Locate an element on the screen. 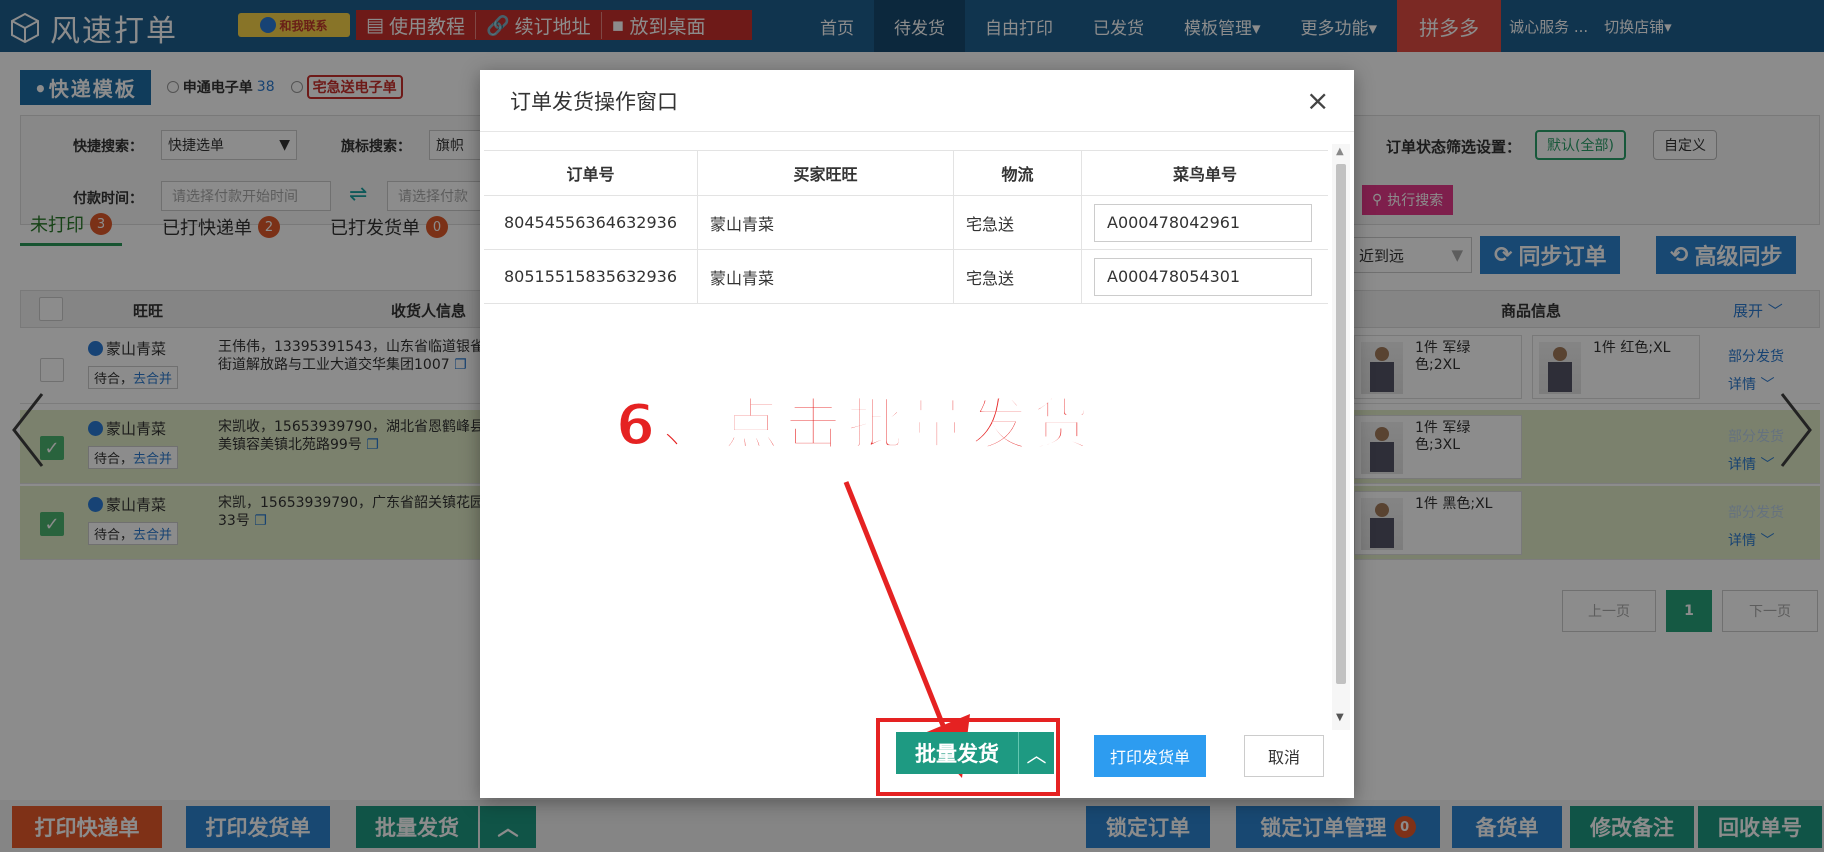 Image resolution: width=1824 pixels, height=852 pixels. batch-ship-button: 批量发货 is located at coordinates (957, 753).